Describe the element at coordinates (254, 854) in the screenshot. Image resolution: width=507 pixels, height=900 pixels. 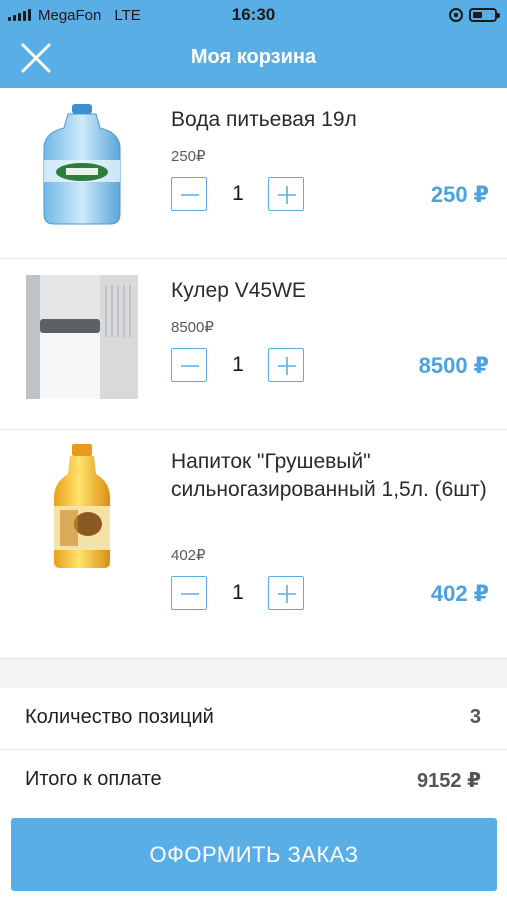
I see `checkout-button: ОФОРМИТЬ ЗАКАЗ` at that location.